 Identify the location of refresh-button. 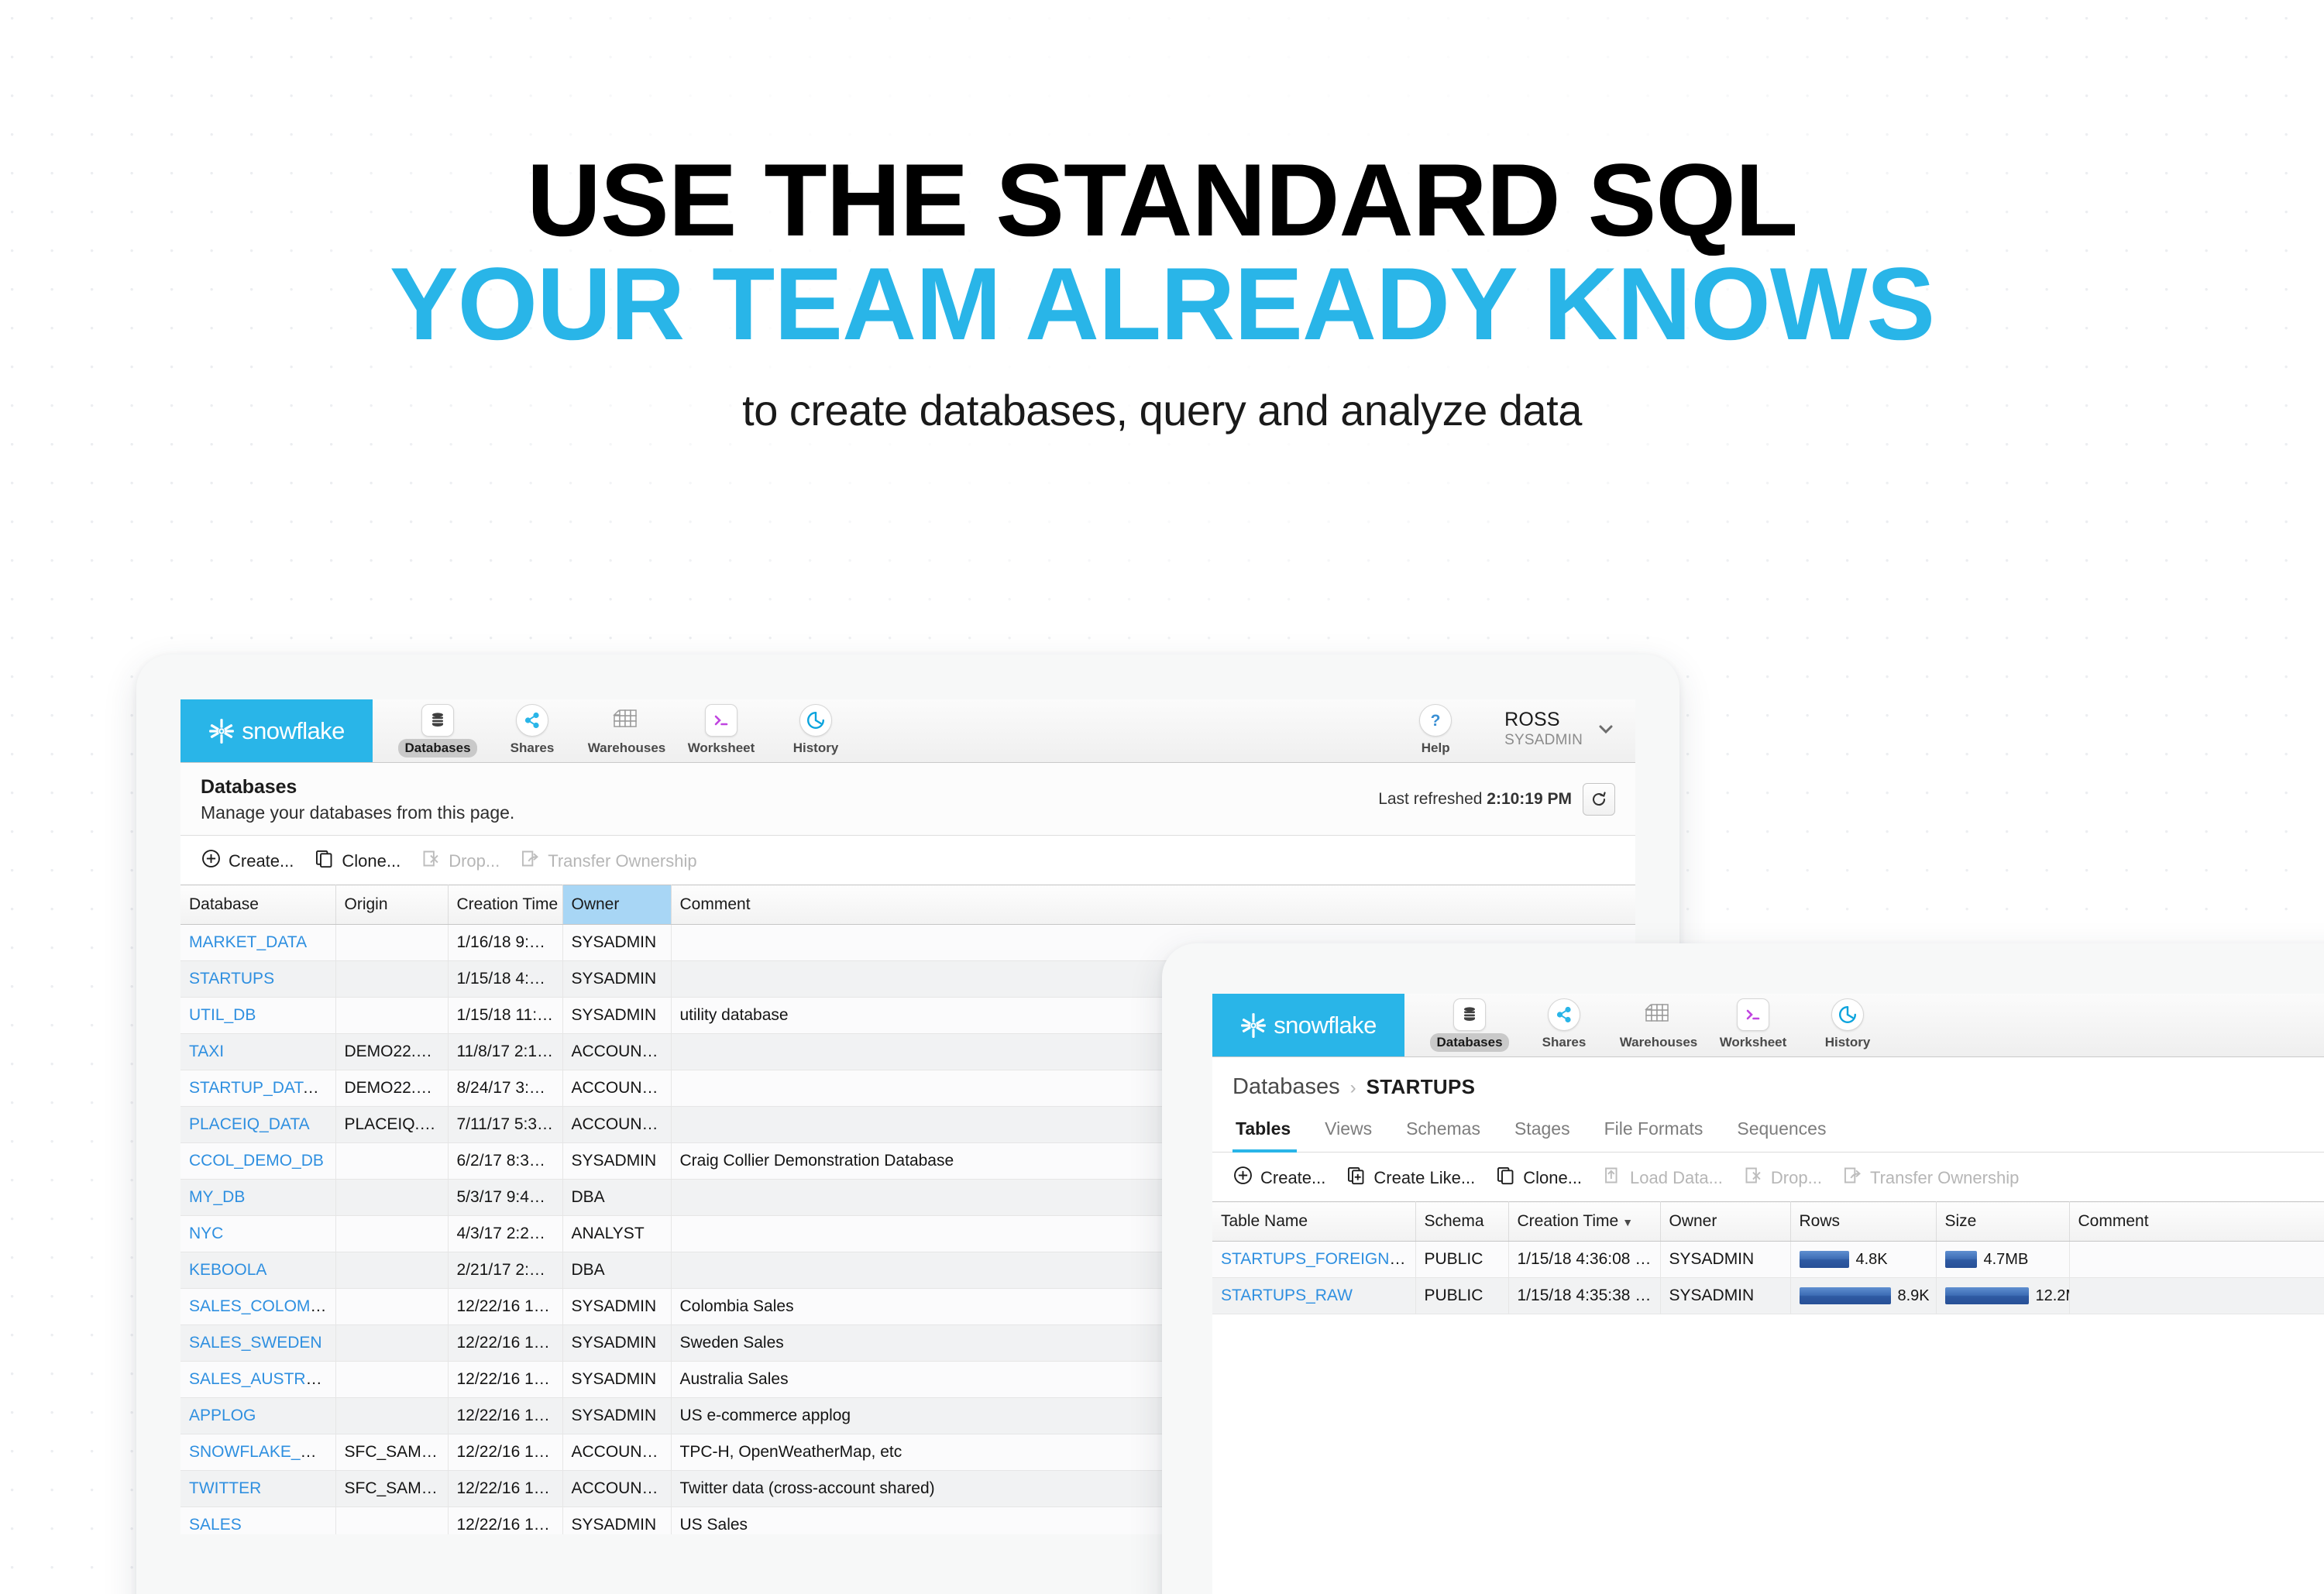
(1599, 800).